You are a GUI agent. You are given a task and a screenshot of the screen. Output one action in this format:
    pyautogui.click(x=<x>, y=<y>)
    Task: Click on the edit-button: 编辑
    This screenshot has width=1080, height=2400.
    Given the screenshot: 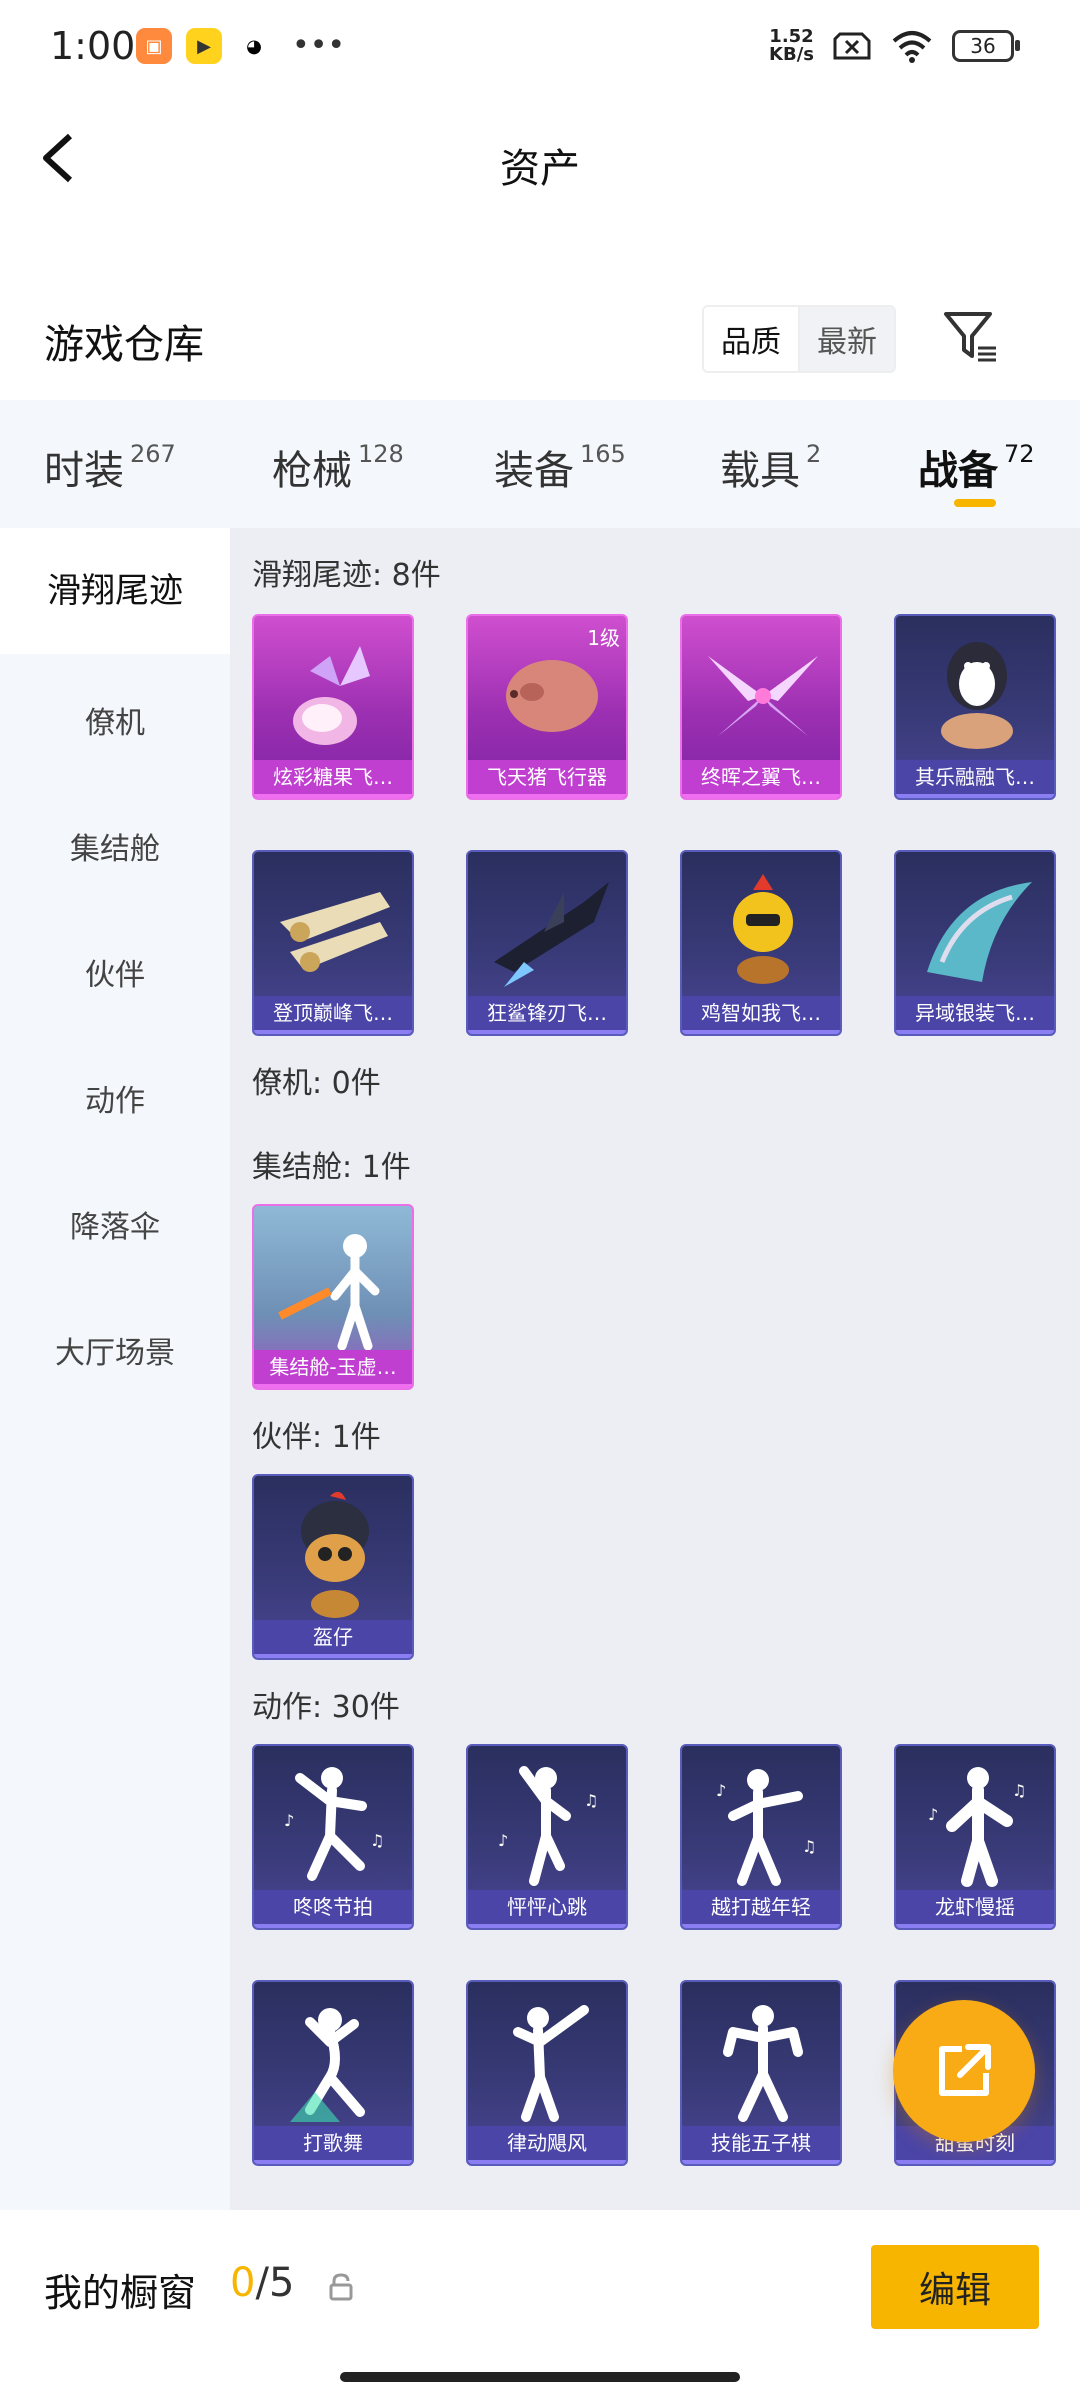 What is the action you would take?
    pyautogui.click(x=955, y=2287)
    